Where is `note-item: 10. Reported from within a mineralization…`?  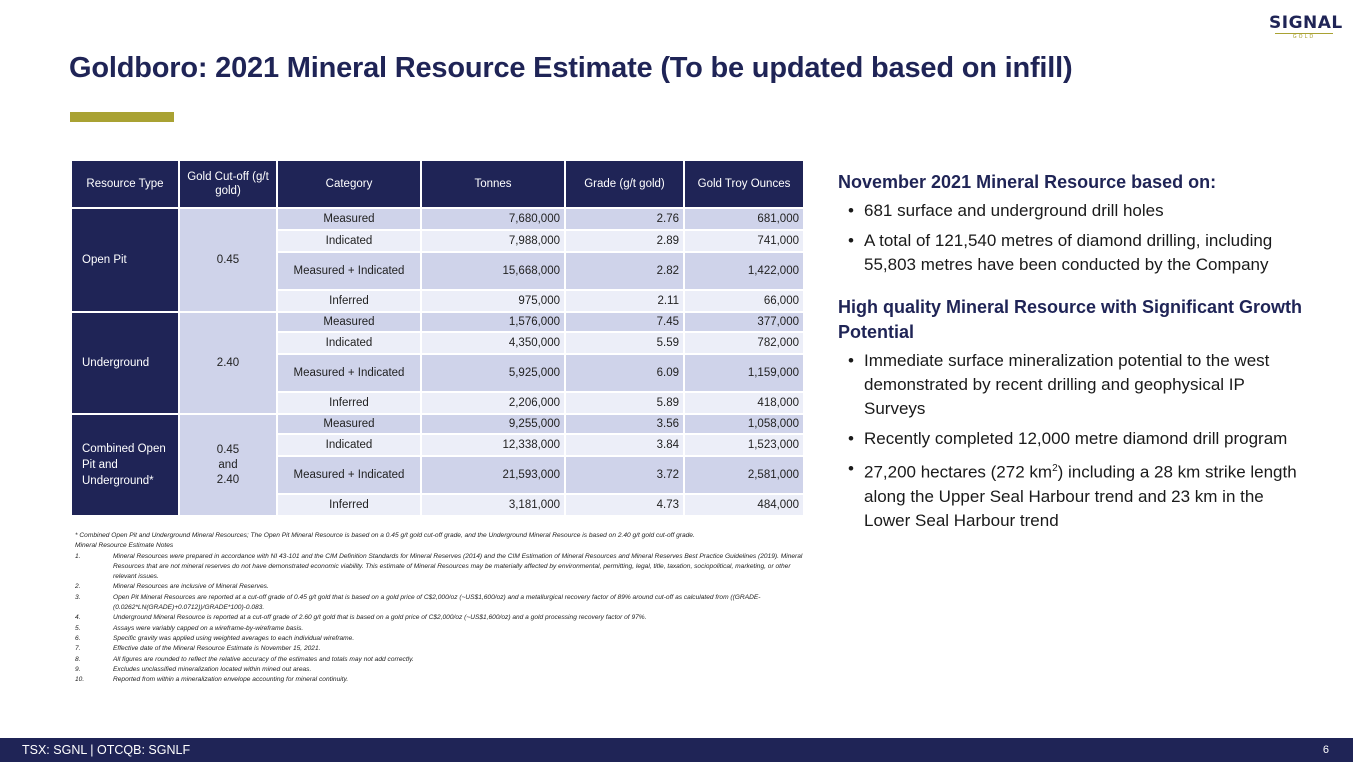 note-item: 10. Reported from within a mineralization… is located at coordinates (440, 680).